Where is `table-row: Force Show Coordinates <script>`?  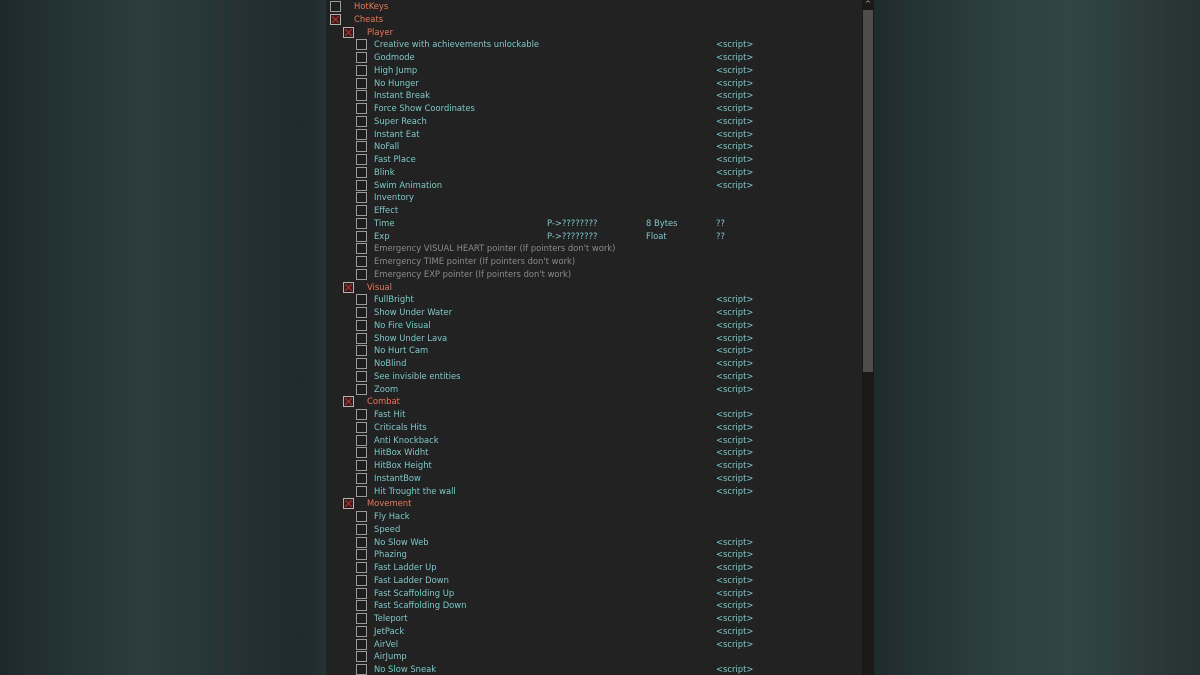
table-row: Force Show Coordinates <script> is located at coordinates (594, 108).